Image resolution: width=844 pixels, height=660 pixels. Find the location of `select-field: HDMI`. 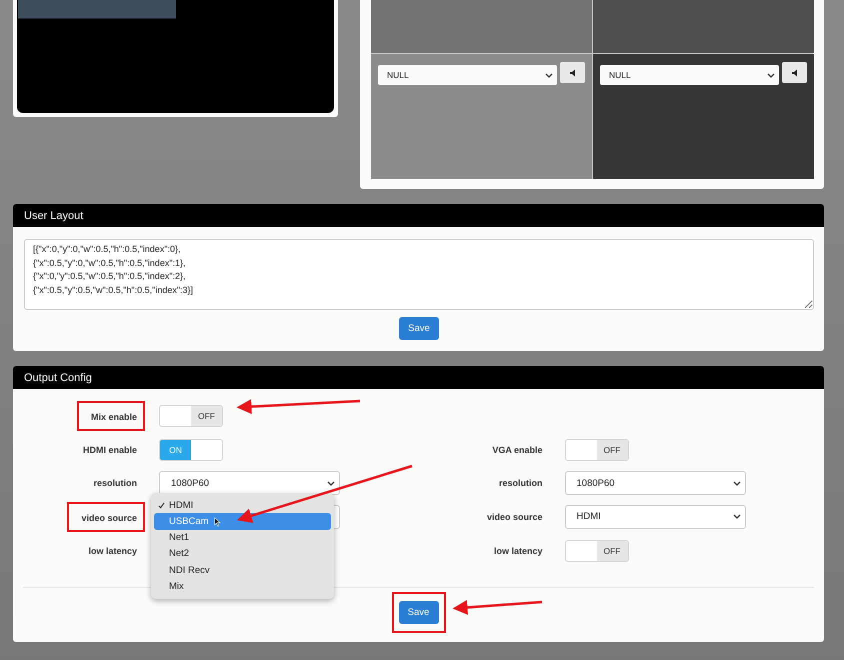

select-field: HDMI is located at coordinates (655, 516).